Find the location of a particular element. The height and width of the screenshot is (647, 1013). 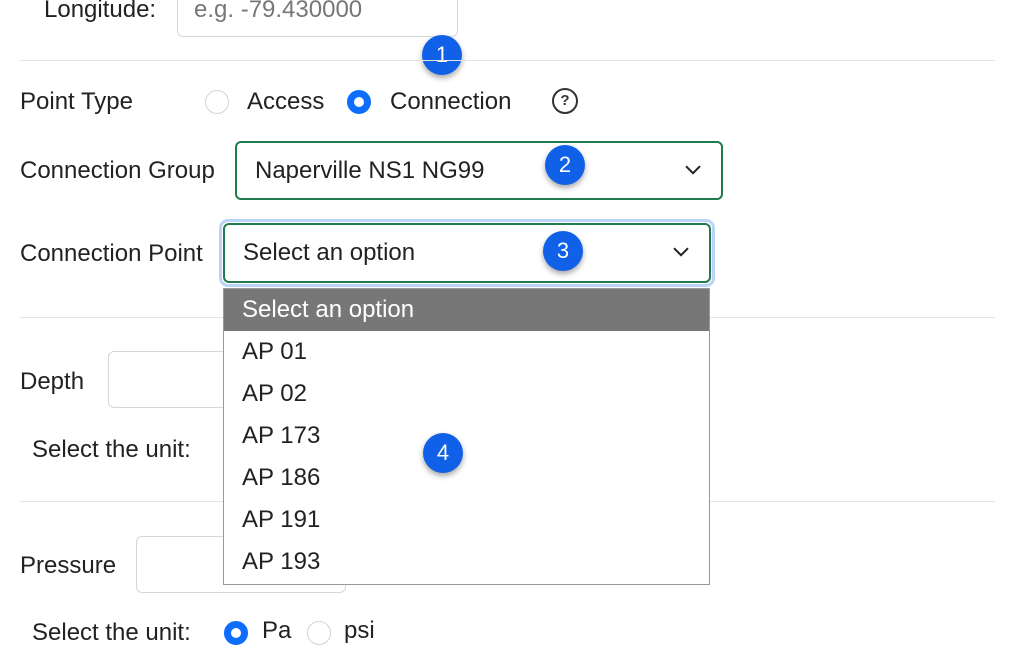

callout-badge-4: 4 is located at coordinates (443, 453).